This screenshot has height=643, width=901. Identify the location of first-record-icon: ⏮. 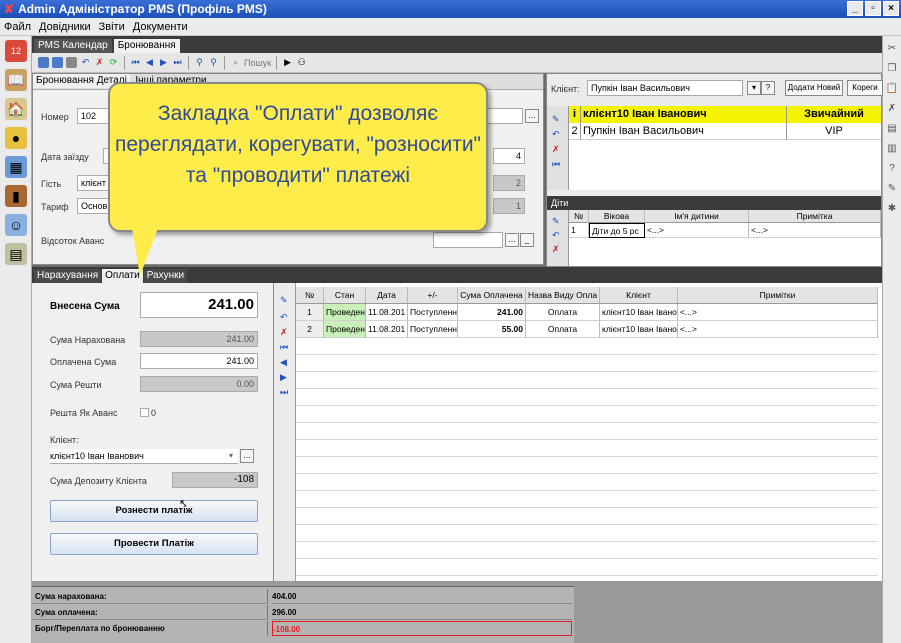
(135, 62).